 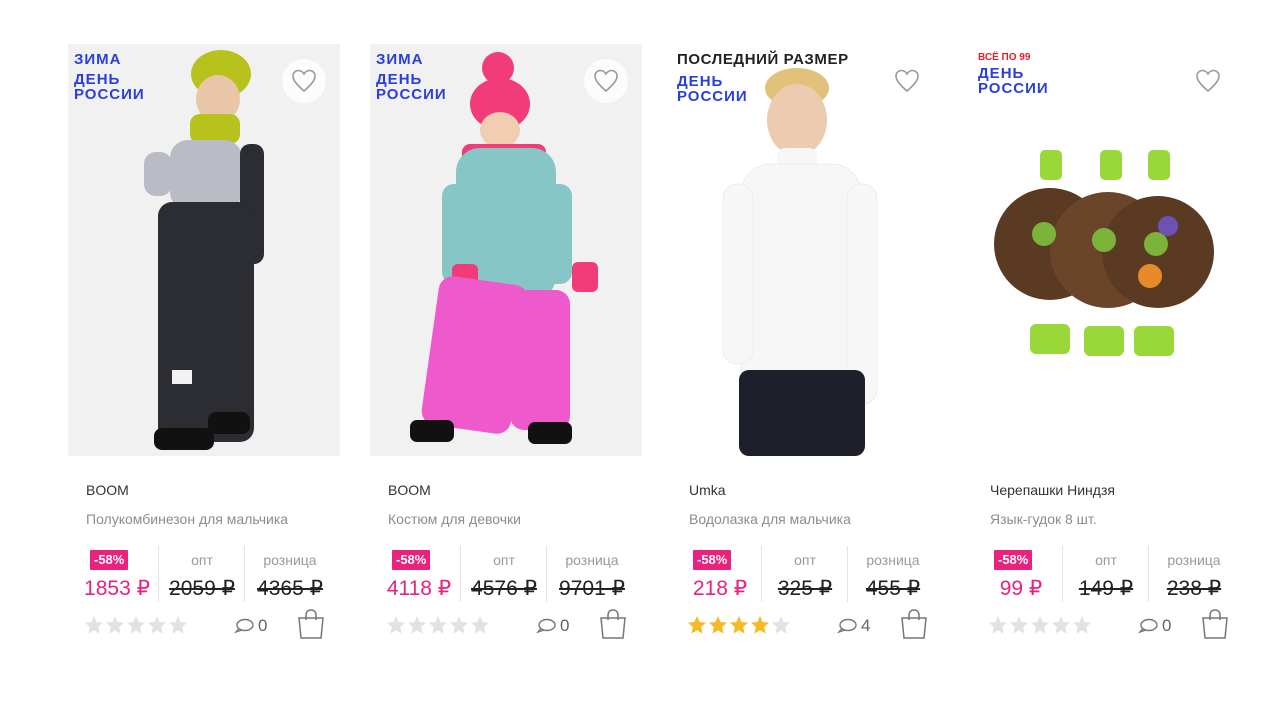 I want to click on product-brand: Черепашки Ниндзя, so click(x=1052, y=490).